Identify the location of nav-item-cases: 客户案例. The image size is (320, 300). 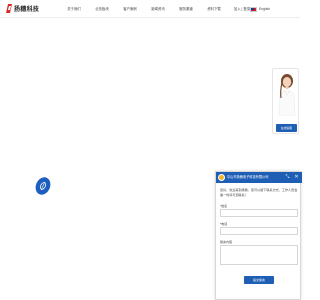
(130, 9).